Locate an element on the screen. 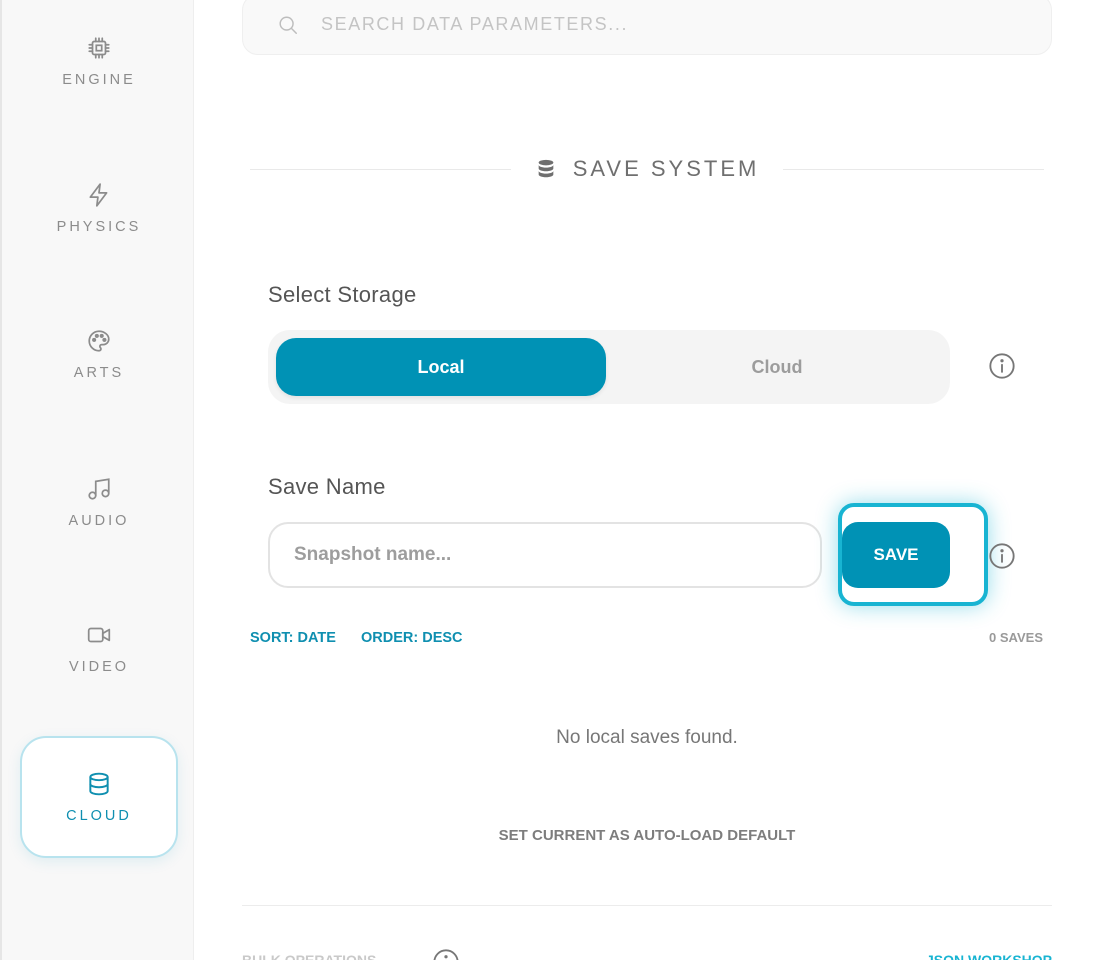 The height and width of the screenshot is (960, 1100). order-button: ORDER: DESC is located at coordinates (412, 638).